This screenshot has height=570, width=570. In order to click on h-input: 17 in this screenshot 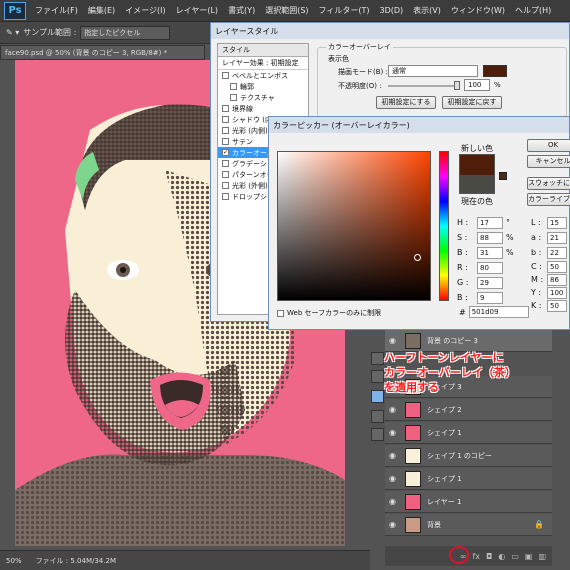, I will do `click(490, 222)`.